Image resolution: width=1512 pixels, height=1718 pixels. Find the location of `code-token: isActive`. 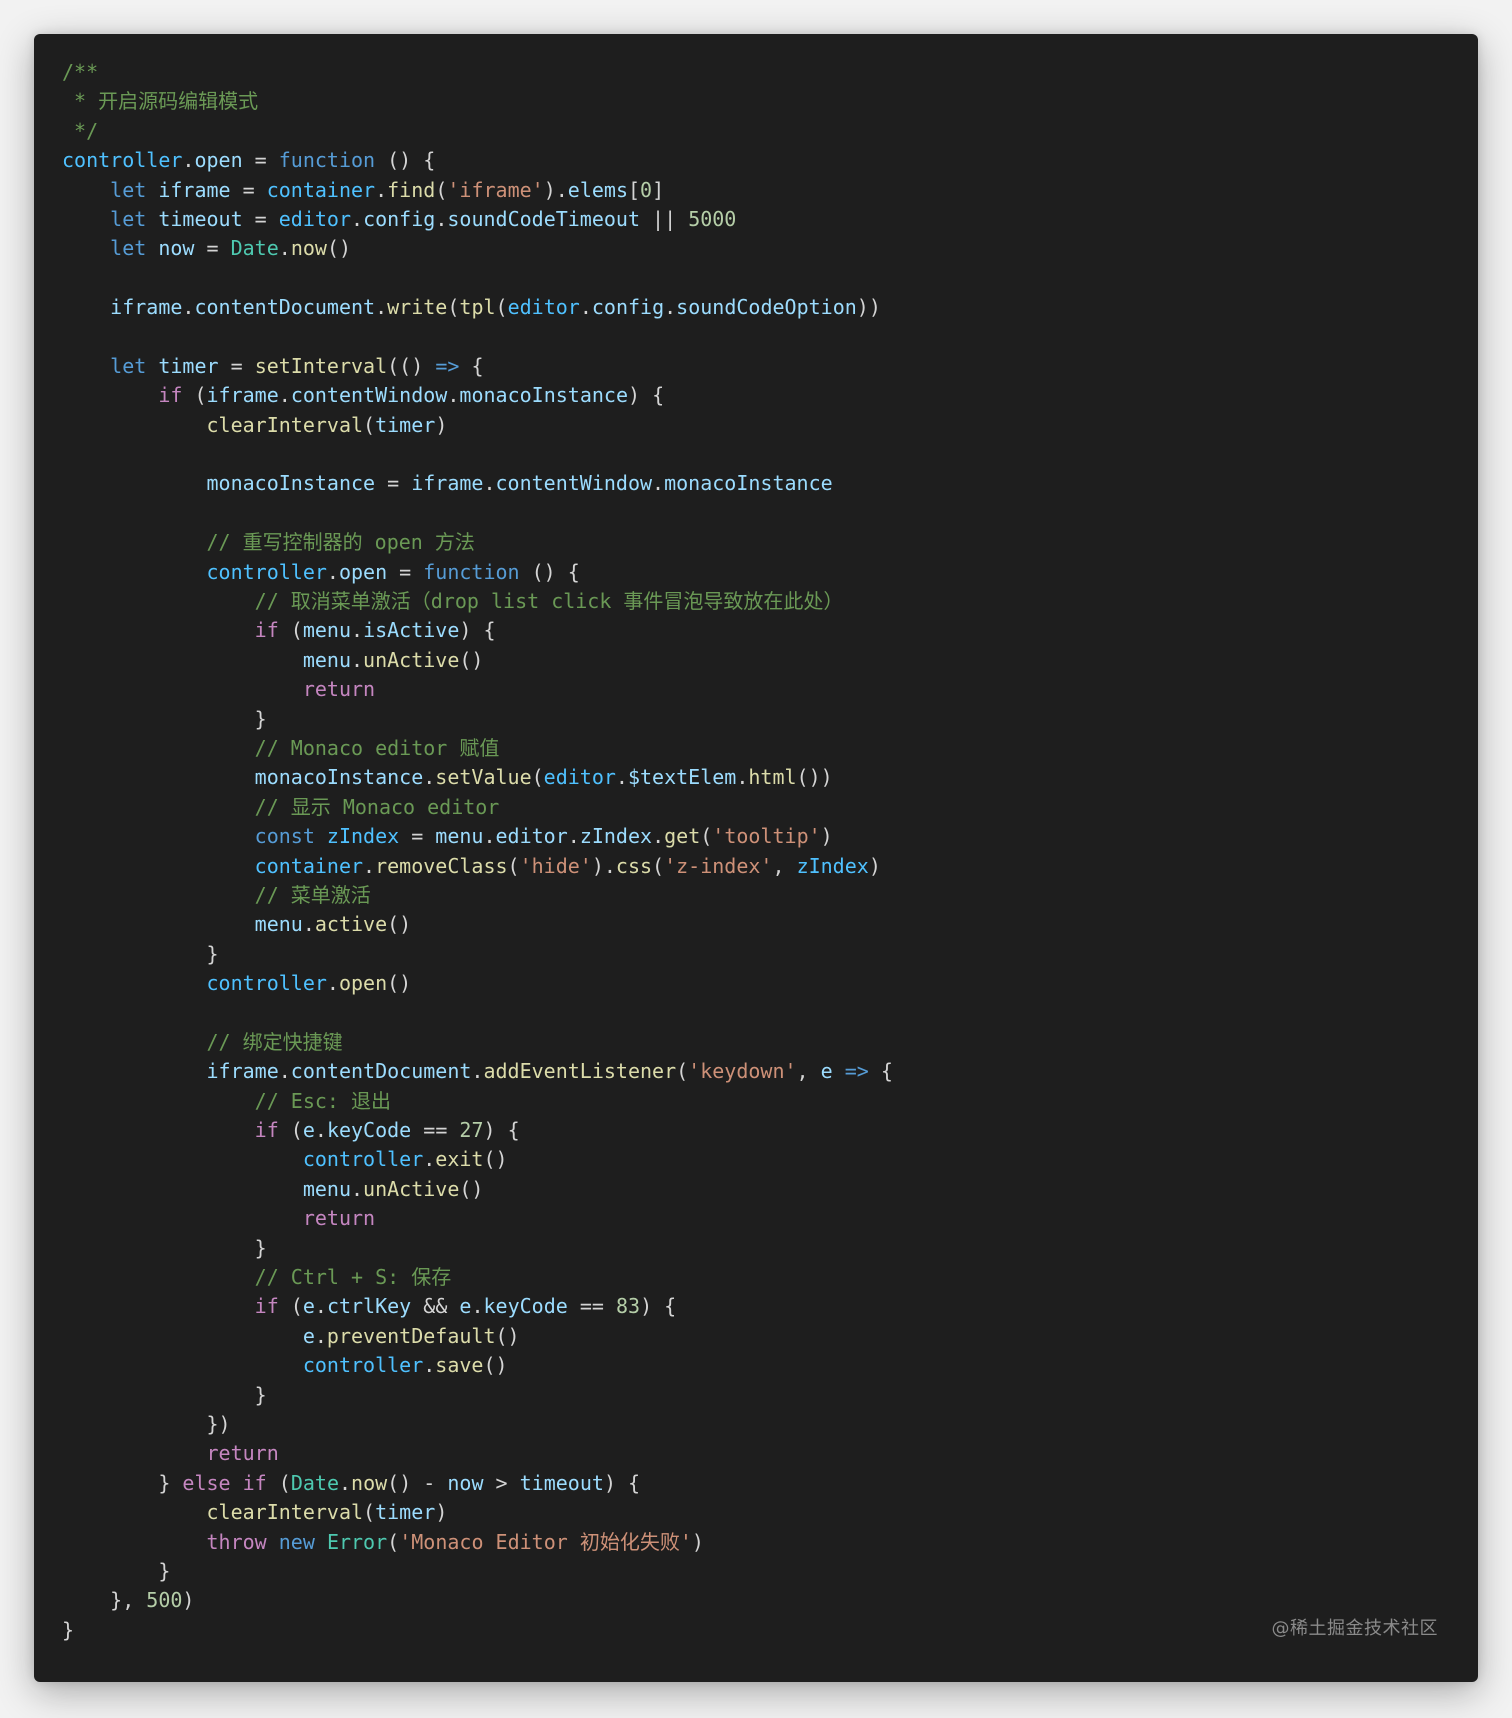

code-token: isActive is located at coordinates (411, 630).